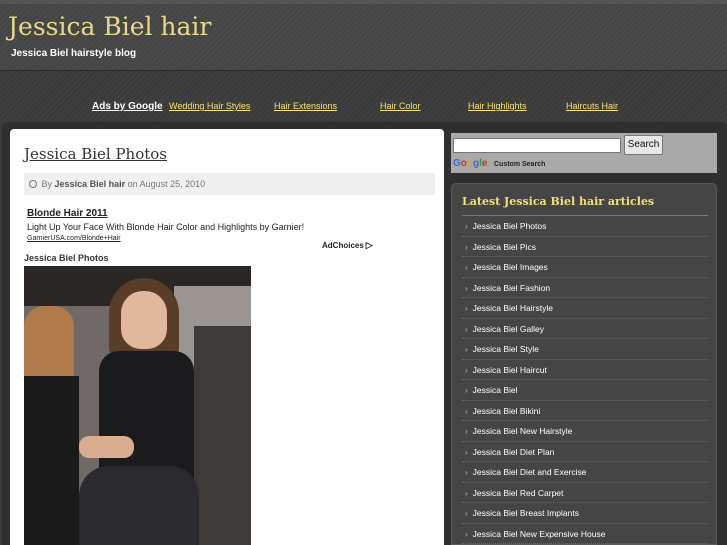  What do you see at coordinates (400, 106) in the screenshot?
I see `nav-link-hair-color: Hair Color` at bounding box center [400, 106].